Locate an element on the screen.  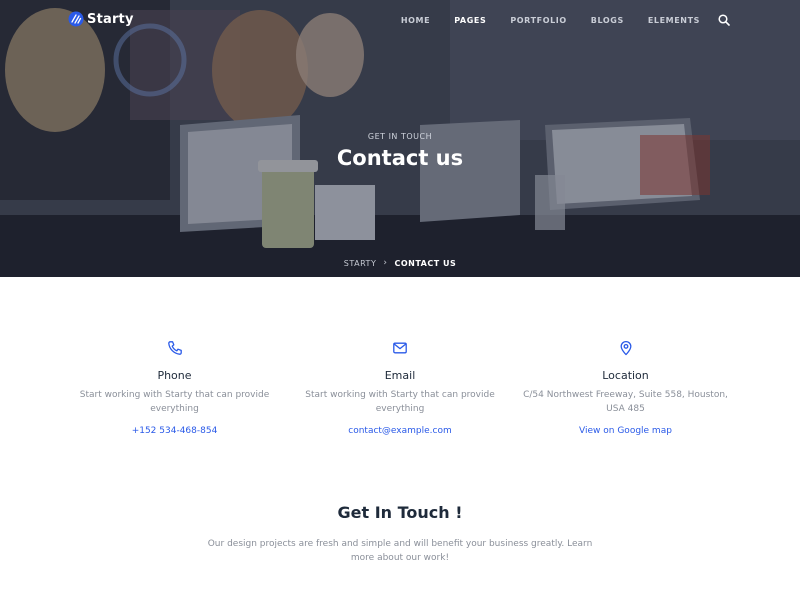
nav-item-portfolio: PORTFOLIO is located at coordinates (538, 20).